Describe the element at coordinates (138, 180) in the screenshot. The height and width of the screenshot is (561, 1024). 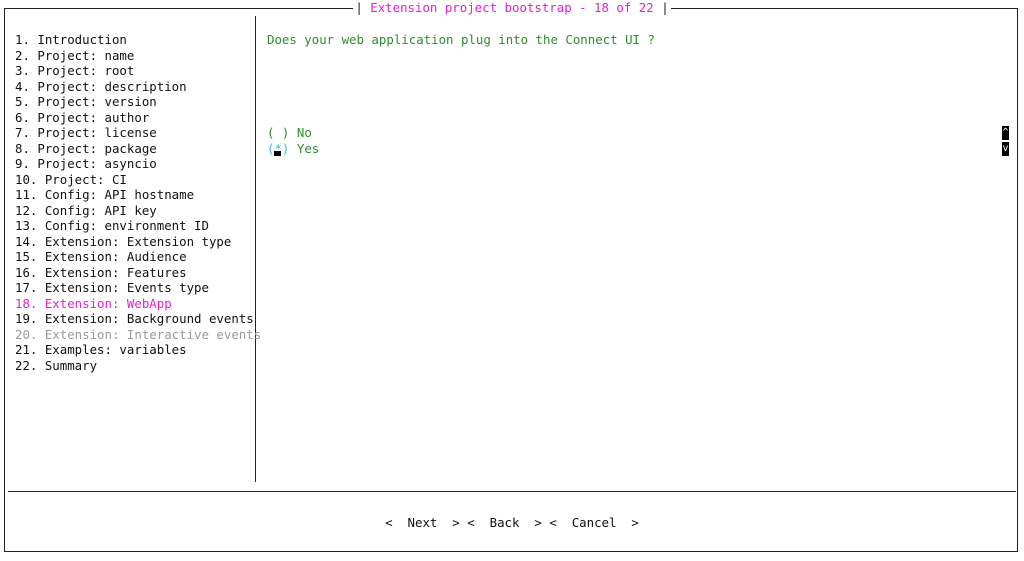
I see `step-item-project-ci: 10. Project: CI` at that location.